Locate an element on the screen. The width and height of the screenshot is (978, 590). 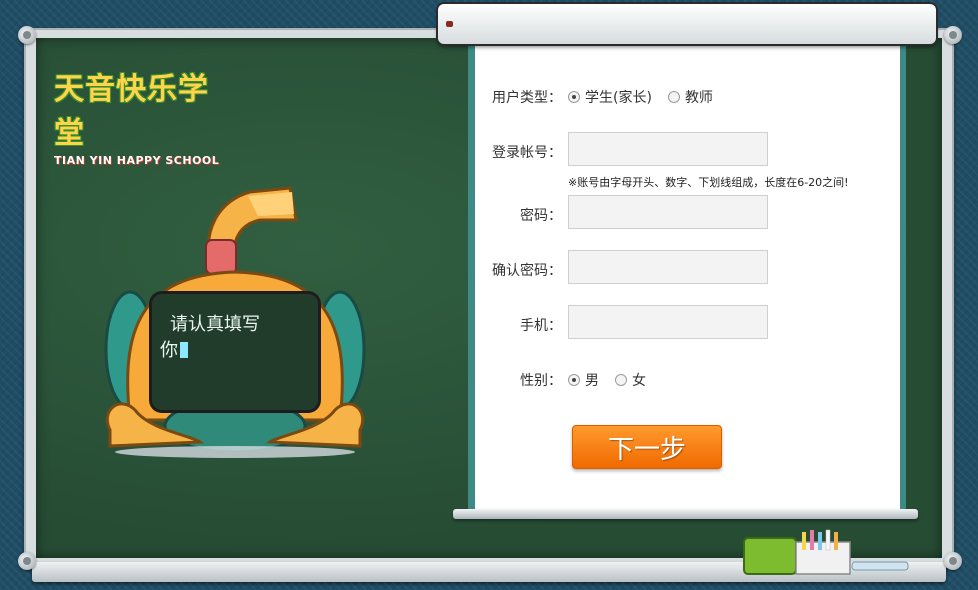
option-label: 男 is located at coordinates (592, 381).